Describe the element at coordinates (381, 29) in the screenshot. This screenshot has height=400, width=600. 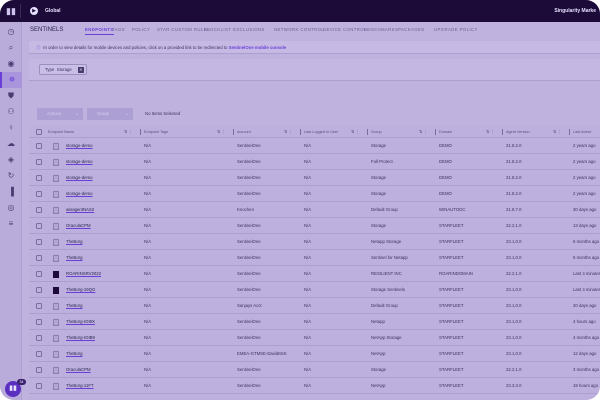
I see `tab-benchmarks: BENCHMARKS` at that location.